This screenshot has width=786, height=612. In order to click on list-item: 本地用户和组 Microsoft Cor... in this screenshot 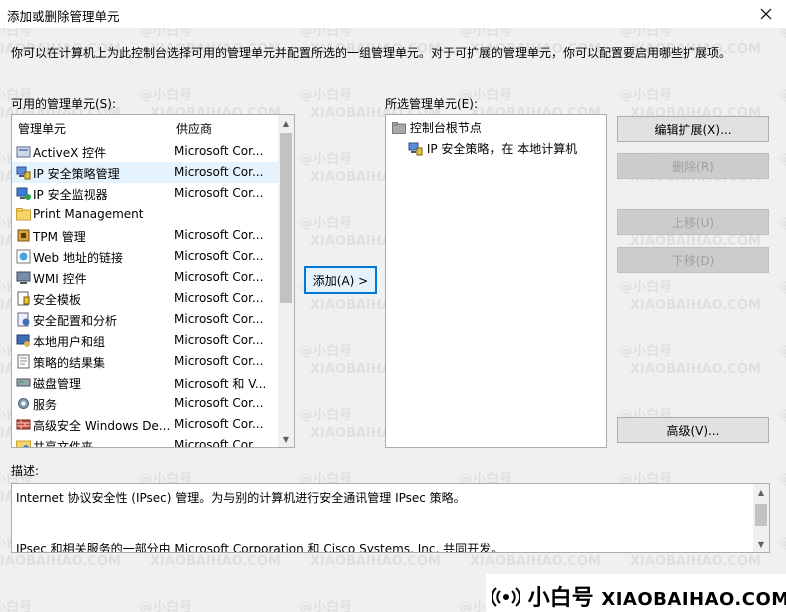, I will do `click(146, 340)`.